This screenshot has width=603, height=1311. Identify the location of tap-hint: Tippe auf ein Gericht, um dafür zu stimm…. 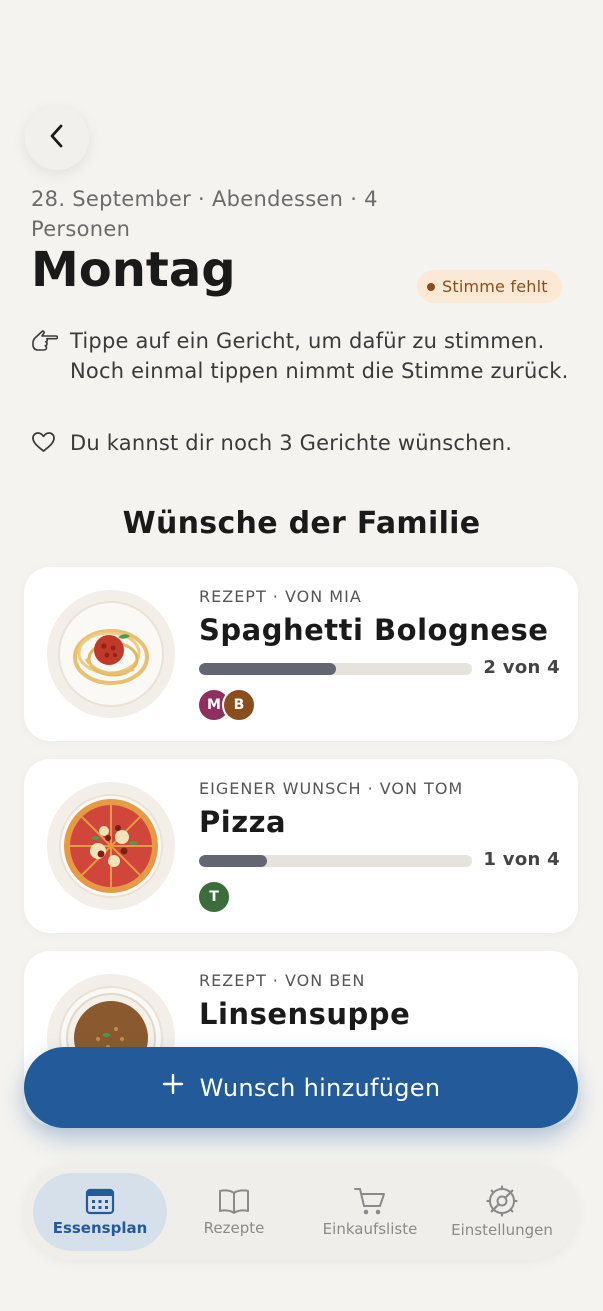
(303, 356).